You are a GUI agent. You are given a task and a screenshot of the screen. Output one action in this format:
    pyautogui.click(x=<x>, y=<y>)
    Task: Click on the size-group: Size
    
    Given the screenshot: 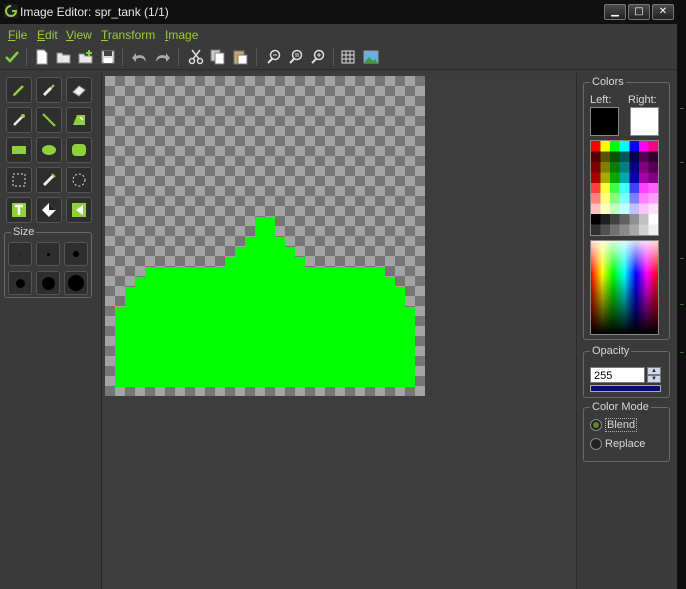 What is the action you would take?
    pyautogui.click(x=48, y=262)
    